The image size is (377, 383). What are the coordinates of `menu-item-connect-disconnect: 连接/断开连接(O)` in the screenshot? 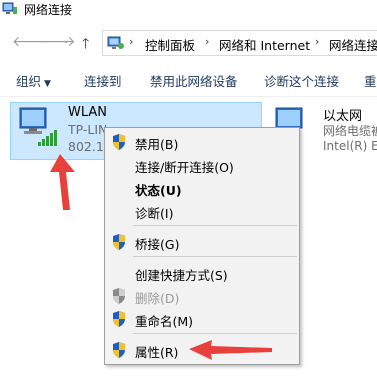 It's located at (202, 165).